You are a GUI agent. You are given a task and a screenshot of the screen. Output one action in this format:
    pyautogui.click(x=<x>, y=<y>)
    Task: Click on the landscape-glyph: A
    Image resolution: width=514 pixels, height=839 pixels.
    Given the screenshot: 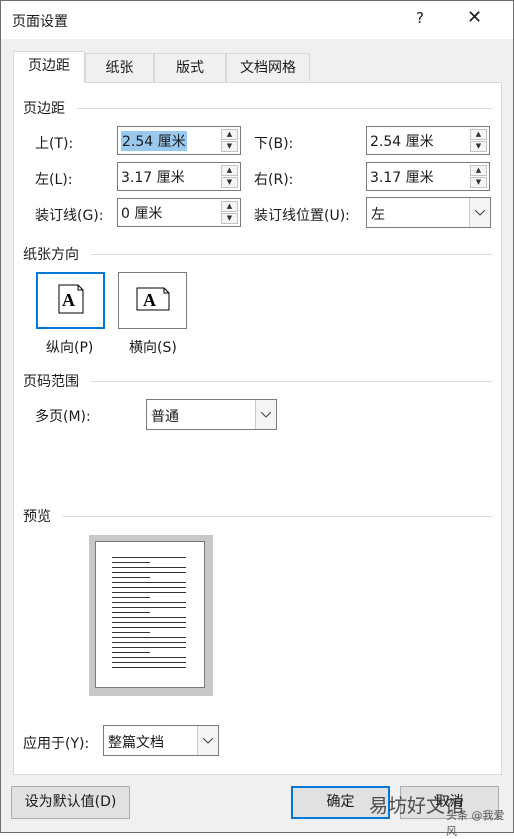 What is the action you would take?
    pyautogui.click(x=149, y=300)
    